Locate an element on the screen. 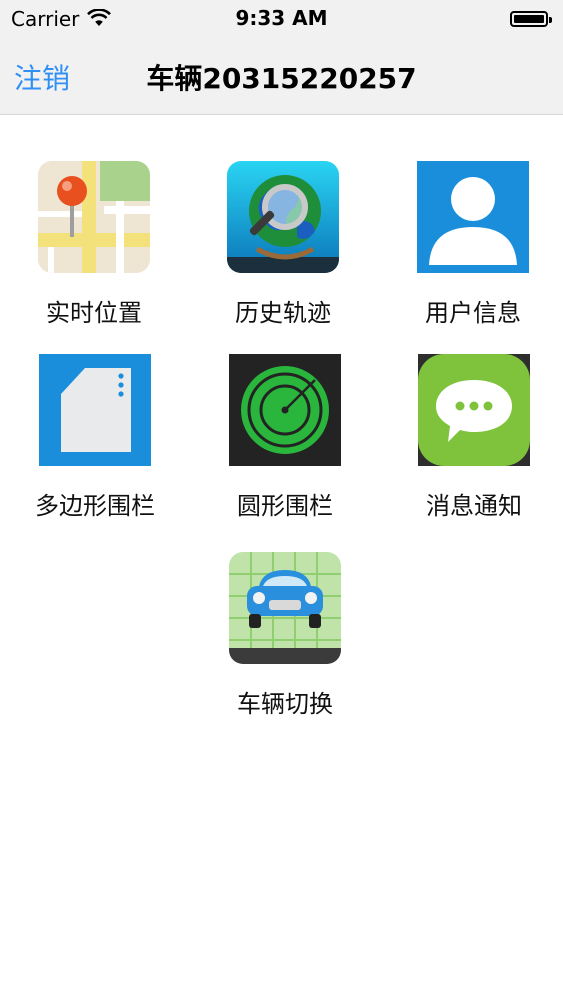 Image resolution: width=563 pixels, height=1000 pixels. menu-item-label: 消息通知 is located at coordinates (474, 506).